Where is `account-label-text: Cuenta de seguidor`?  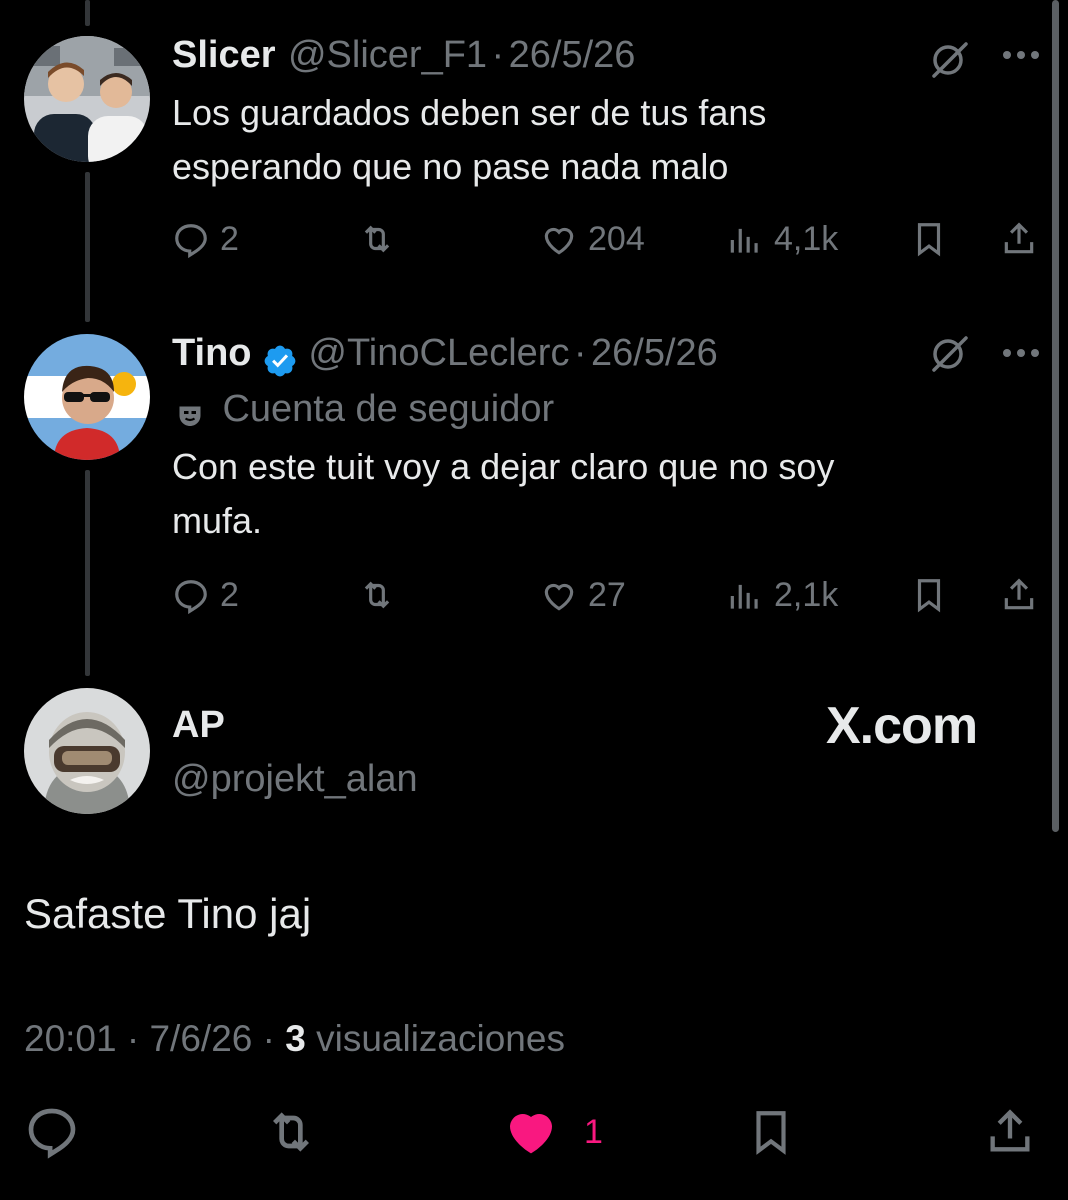
account-label-text: Cuenta de seguidor is located at coordinates (388, 409).